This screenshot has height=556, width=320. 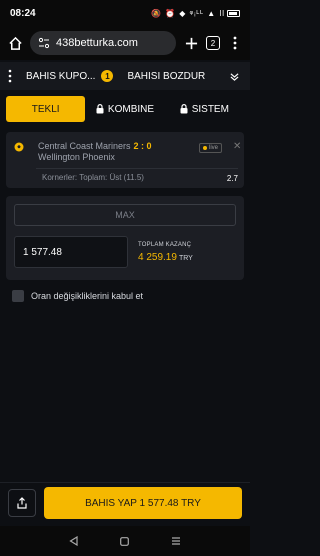 I want to click on betslip-footer: BAHIS YAP 1 577.48 TRY, so click(x=125, y=503).